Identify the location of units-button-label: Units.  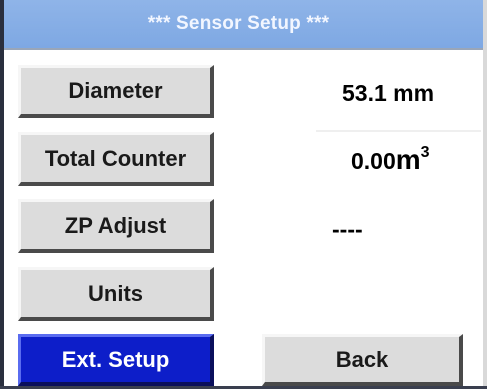
(115, 293).